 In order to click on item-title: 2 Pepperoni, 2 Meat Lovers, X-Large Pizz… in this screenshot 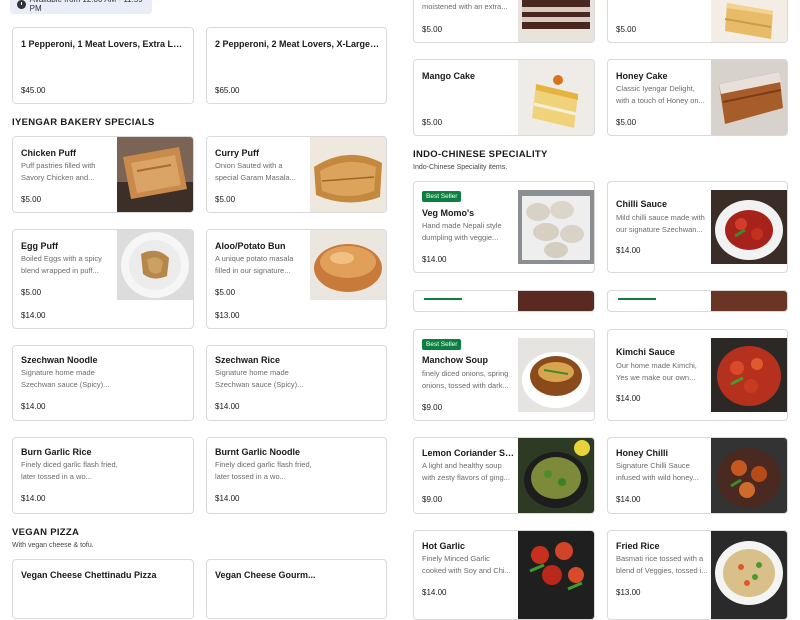, I will do `click(298, 44)`.